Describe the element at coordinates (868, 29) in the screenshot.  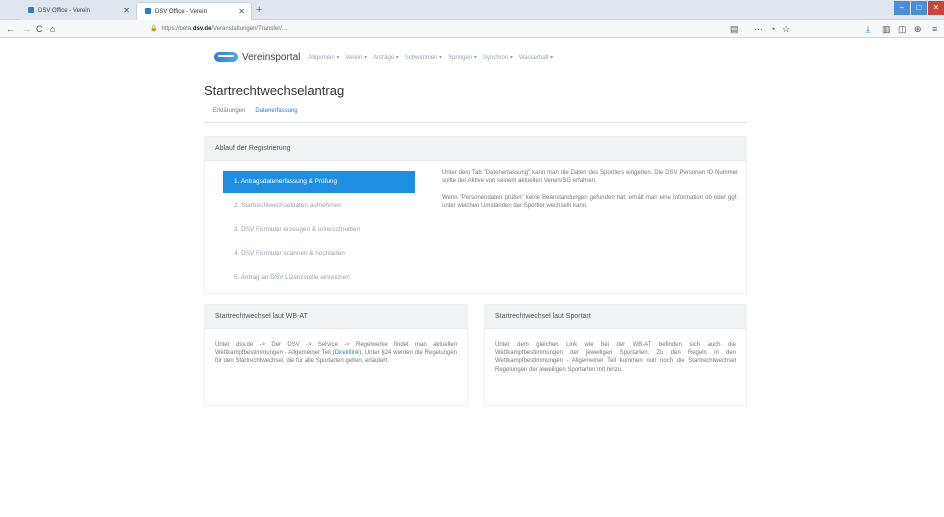
I see `download-icon: ⤓` at that location.